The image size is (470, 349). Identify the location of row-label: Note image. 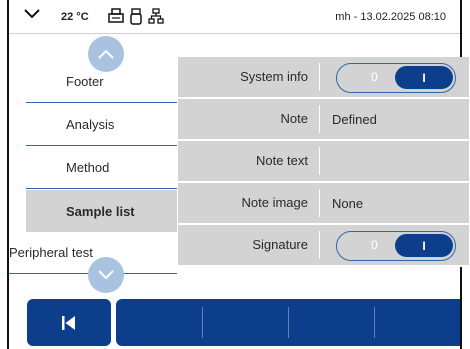
(249, 203).